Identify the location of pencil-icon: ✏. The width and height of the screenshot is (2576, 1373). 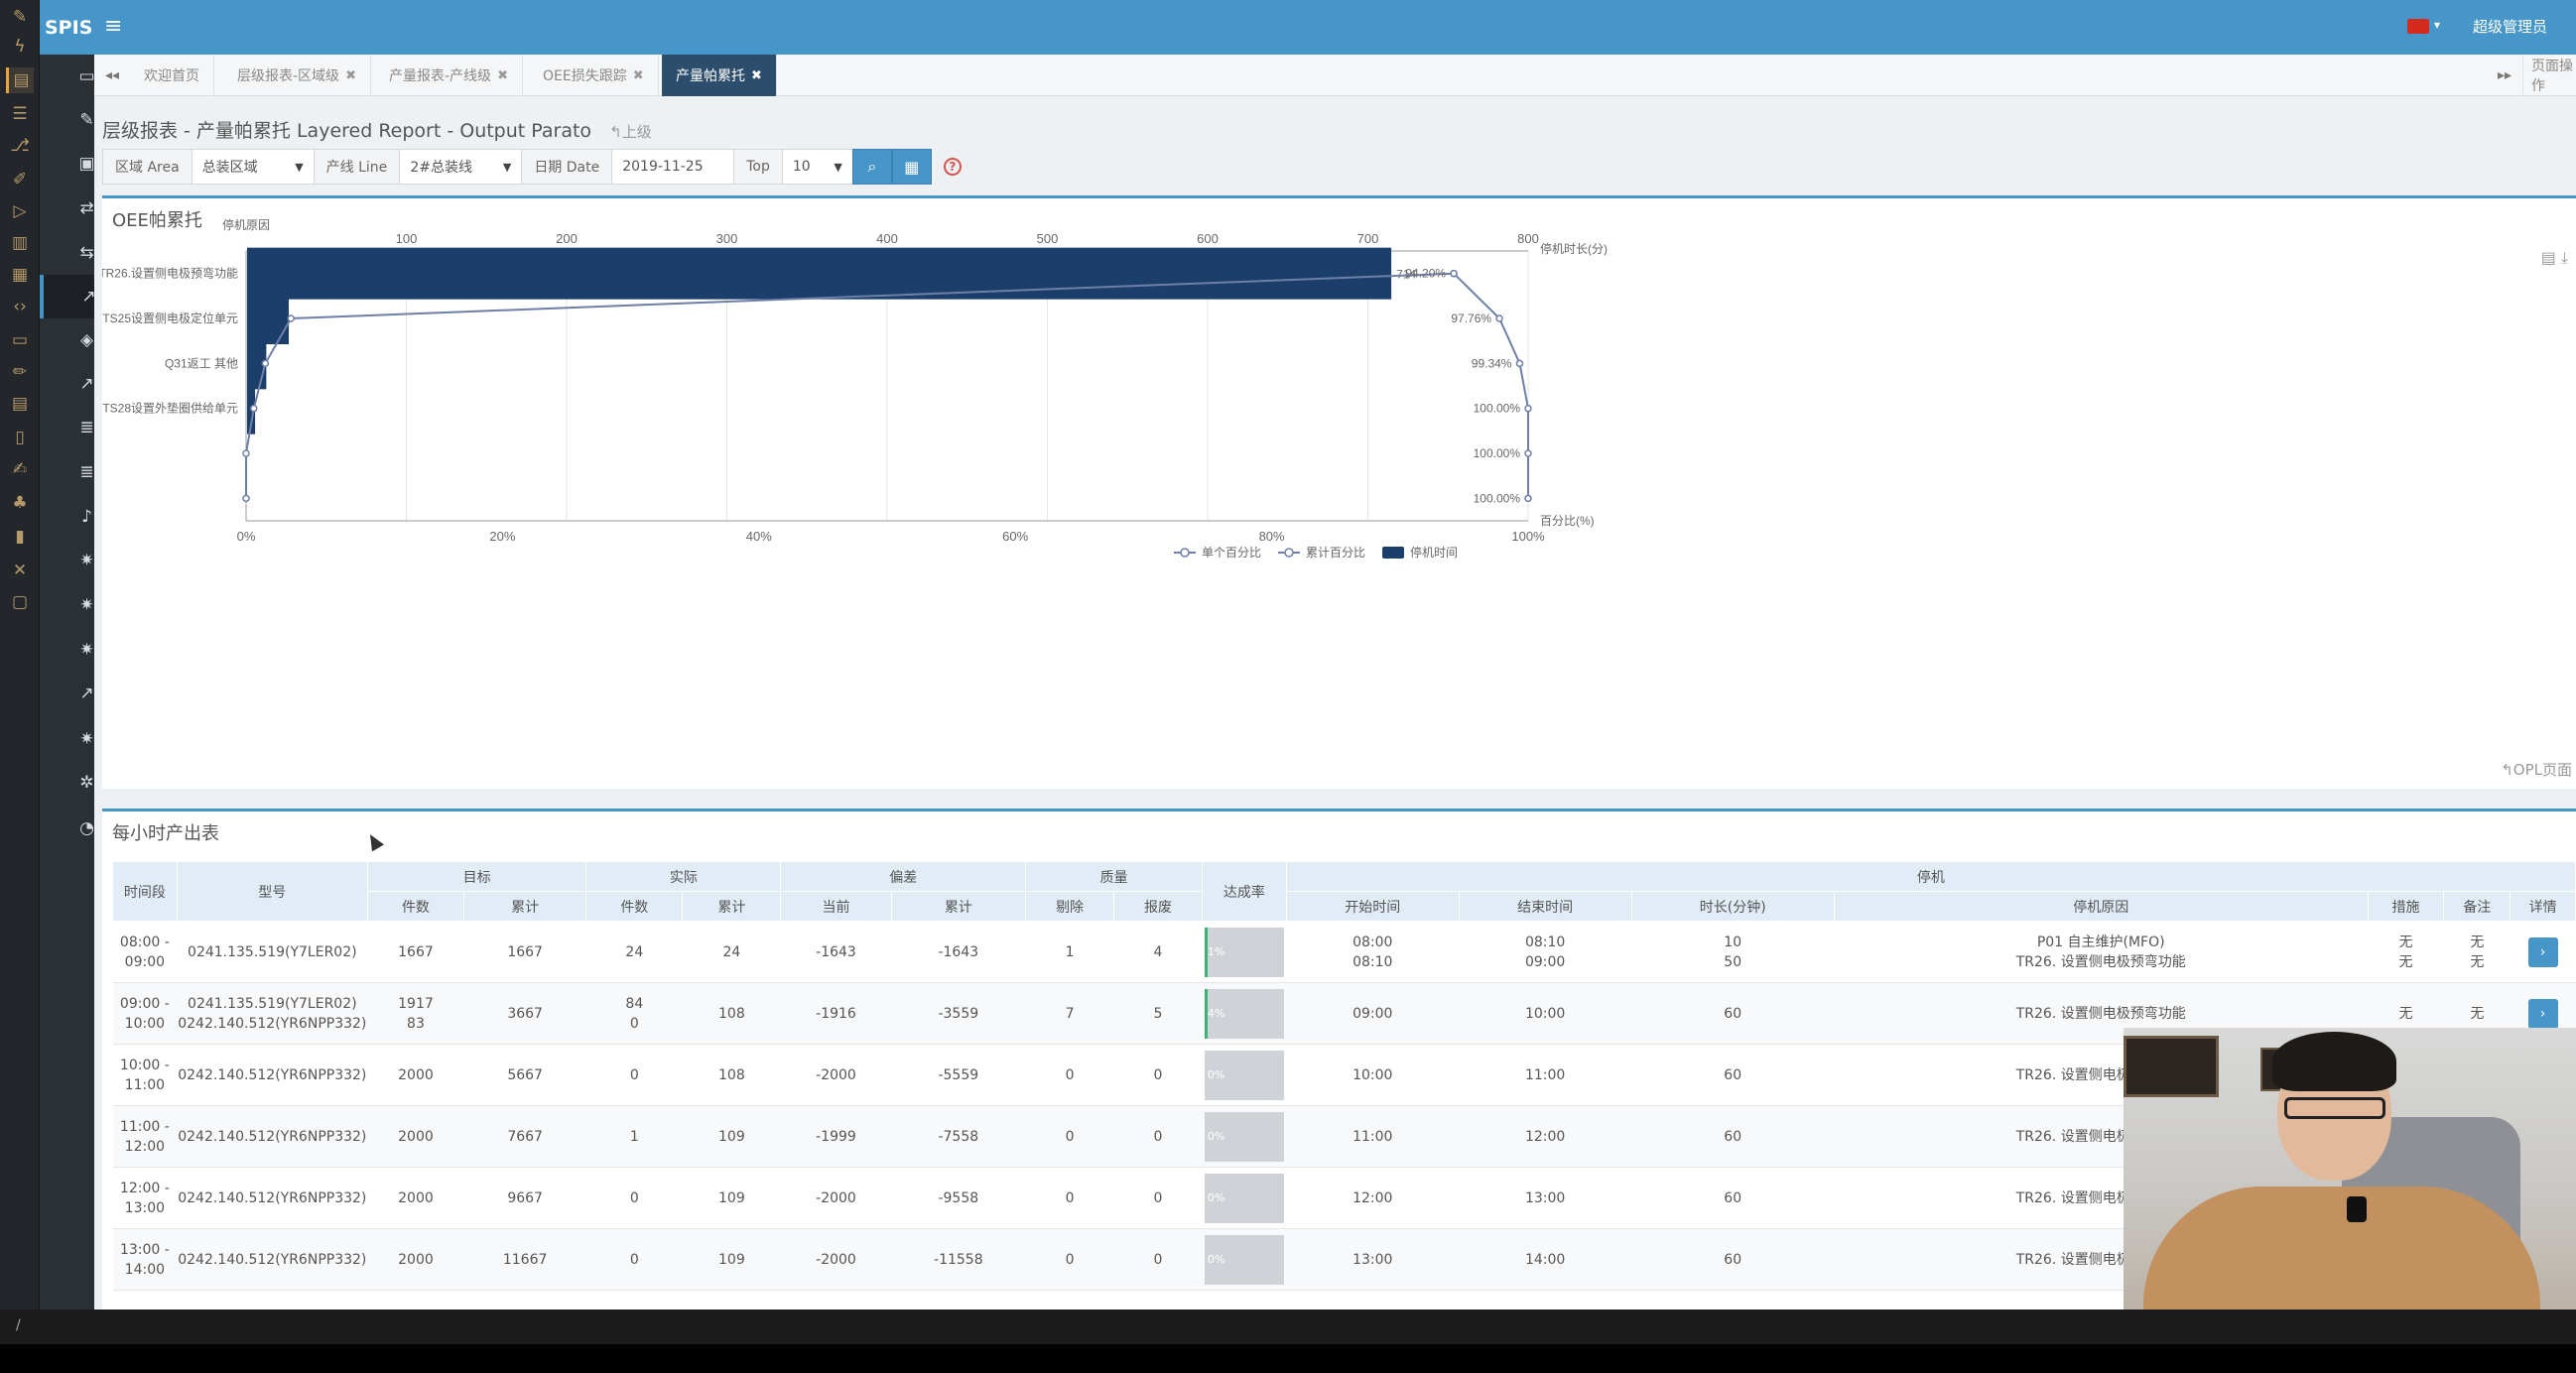
(20, 372).